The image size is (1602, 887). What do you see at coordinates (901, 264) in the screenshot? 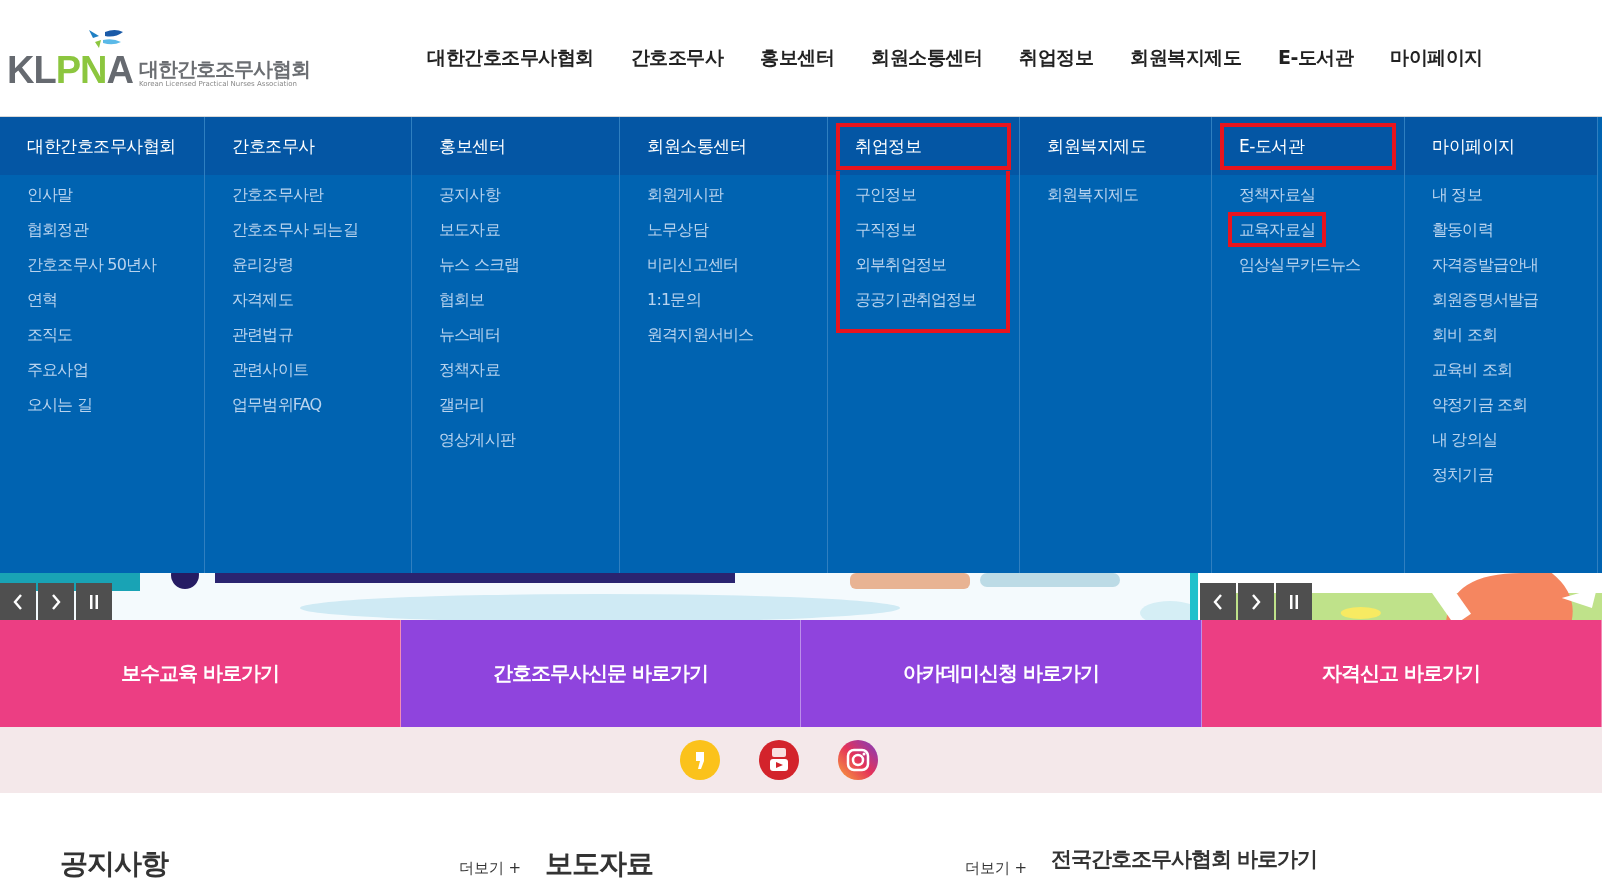
I see `menu-item: 외부취업정보` at bounding box center [901, 264].